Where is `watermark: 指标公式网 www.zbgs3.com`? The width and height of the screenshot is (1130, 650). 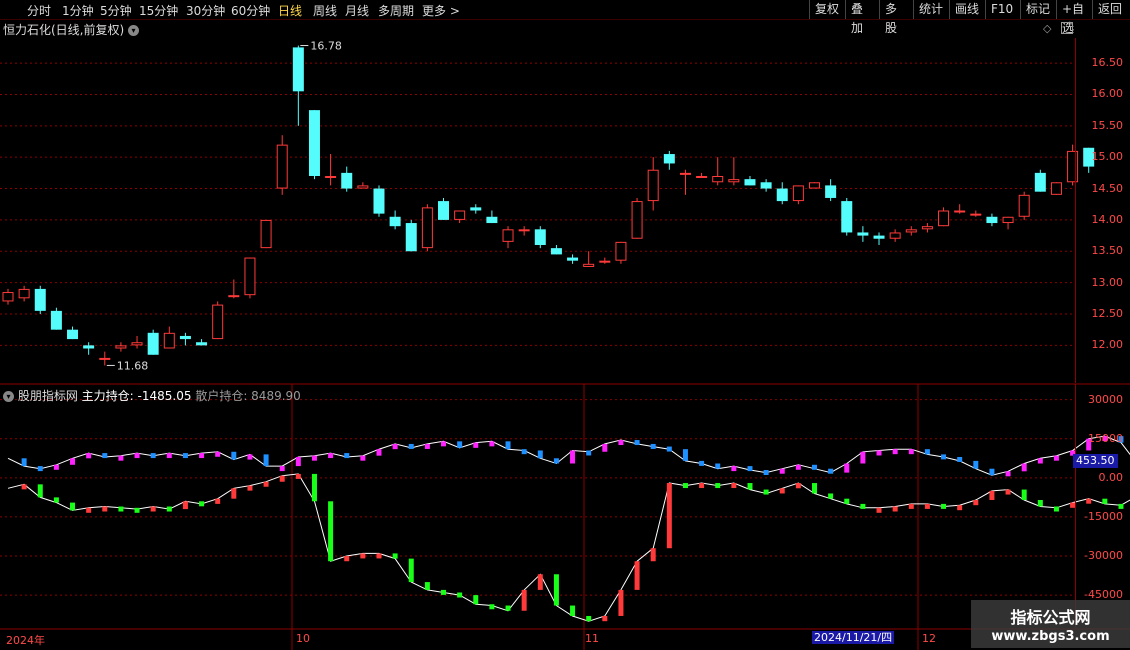
watermark: 指标公式网 www.zbgs3.com is located at coordinates (1050, 624).